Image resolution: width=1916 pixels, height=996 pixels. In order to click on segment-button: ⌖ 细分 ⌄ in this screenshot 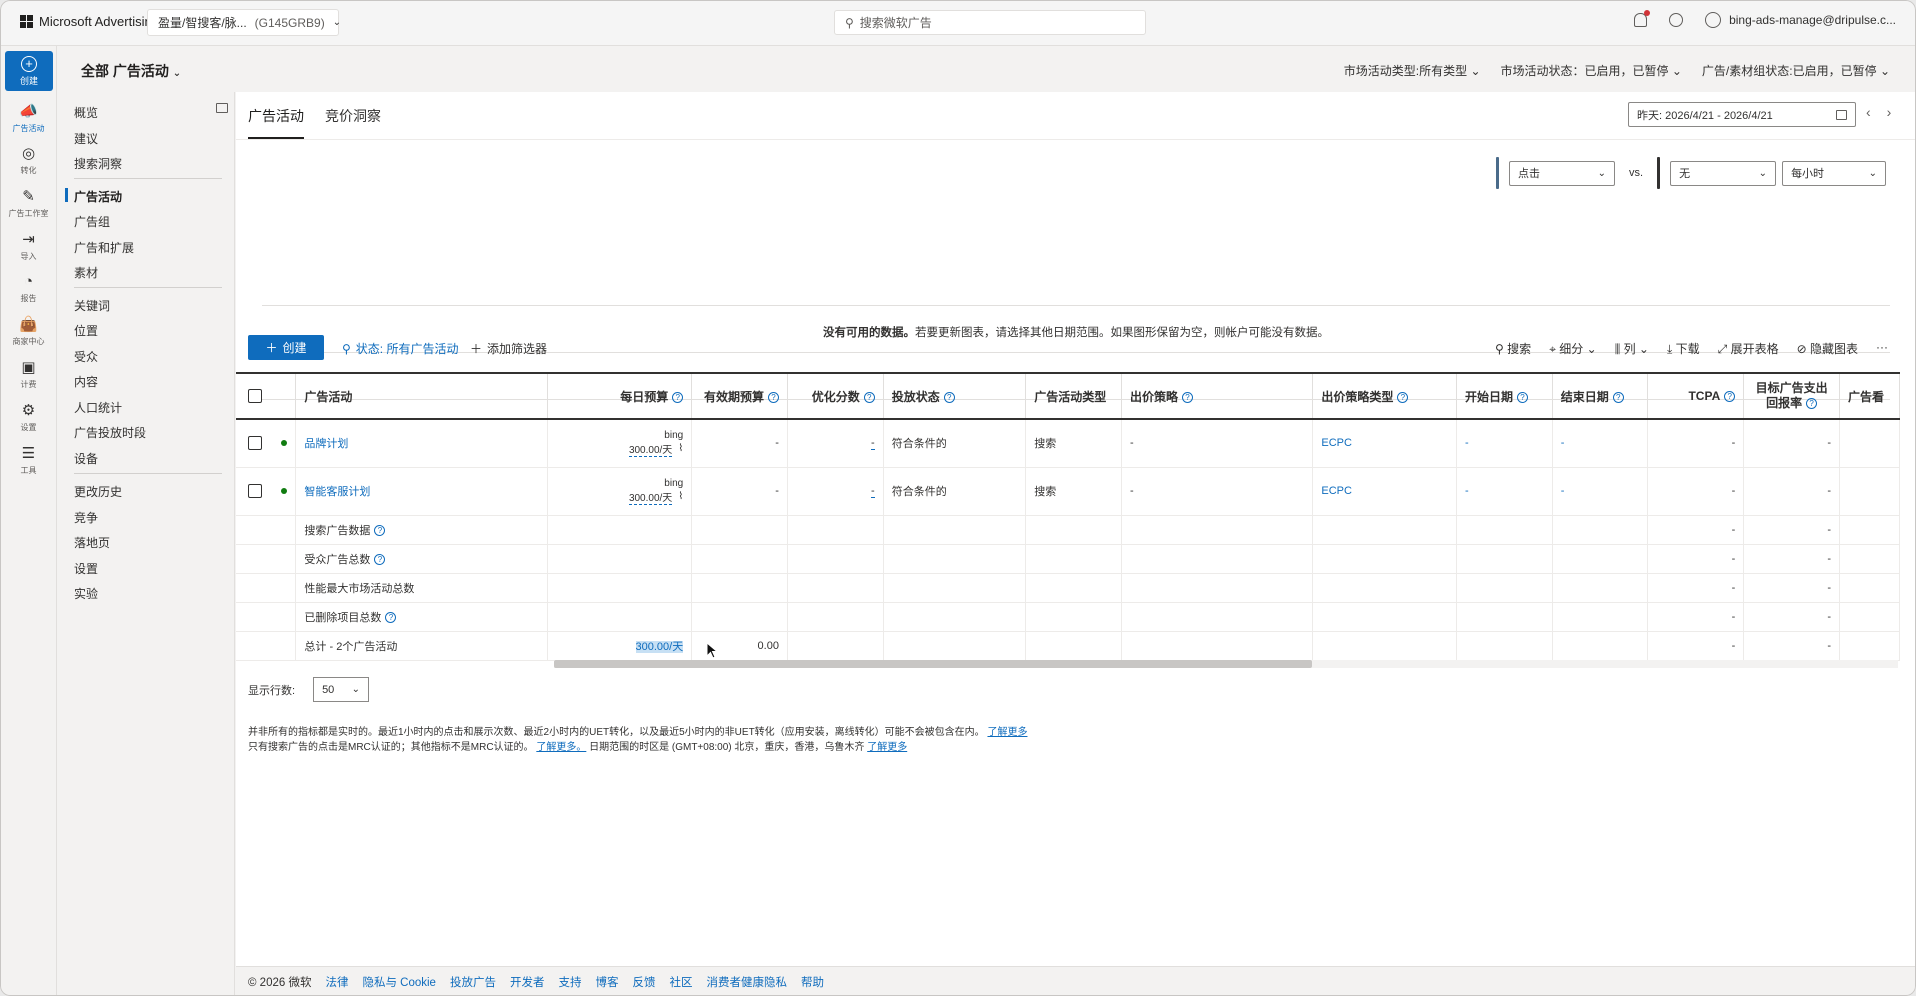, I will do `click(1573, 348)`.